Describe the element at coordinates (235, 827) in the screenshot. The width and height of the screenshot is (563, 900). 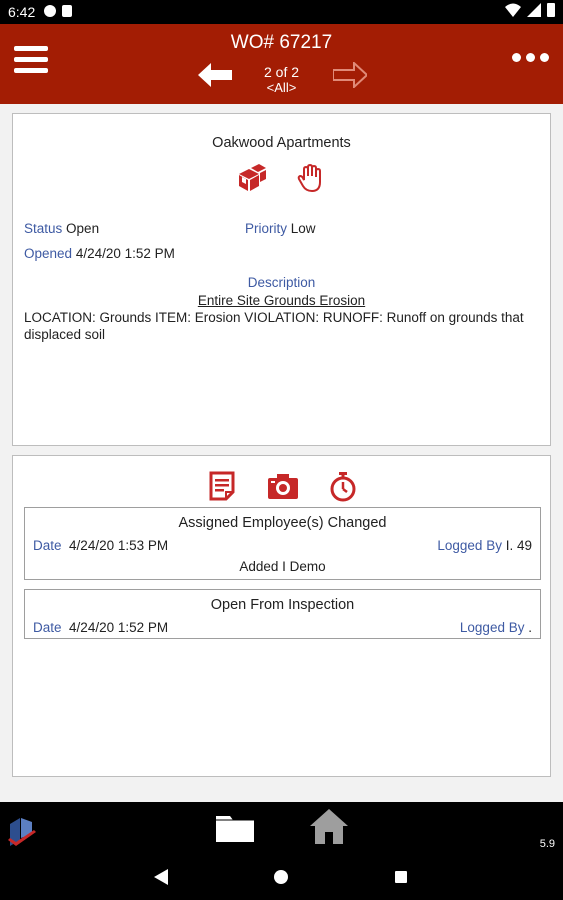
I see `folder-icon` at that location.